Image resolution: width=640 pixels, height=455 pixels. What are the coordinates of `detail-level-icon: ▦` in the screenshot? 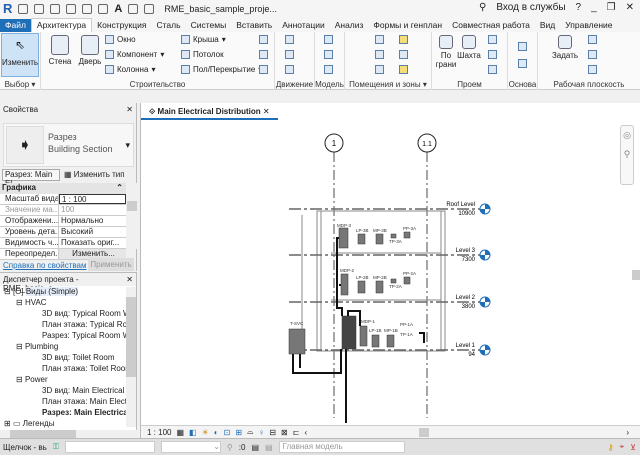 It's located at (180, 432).